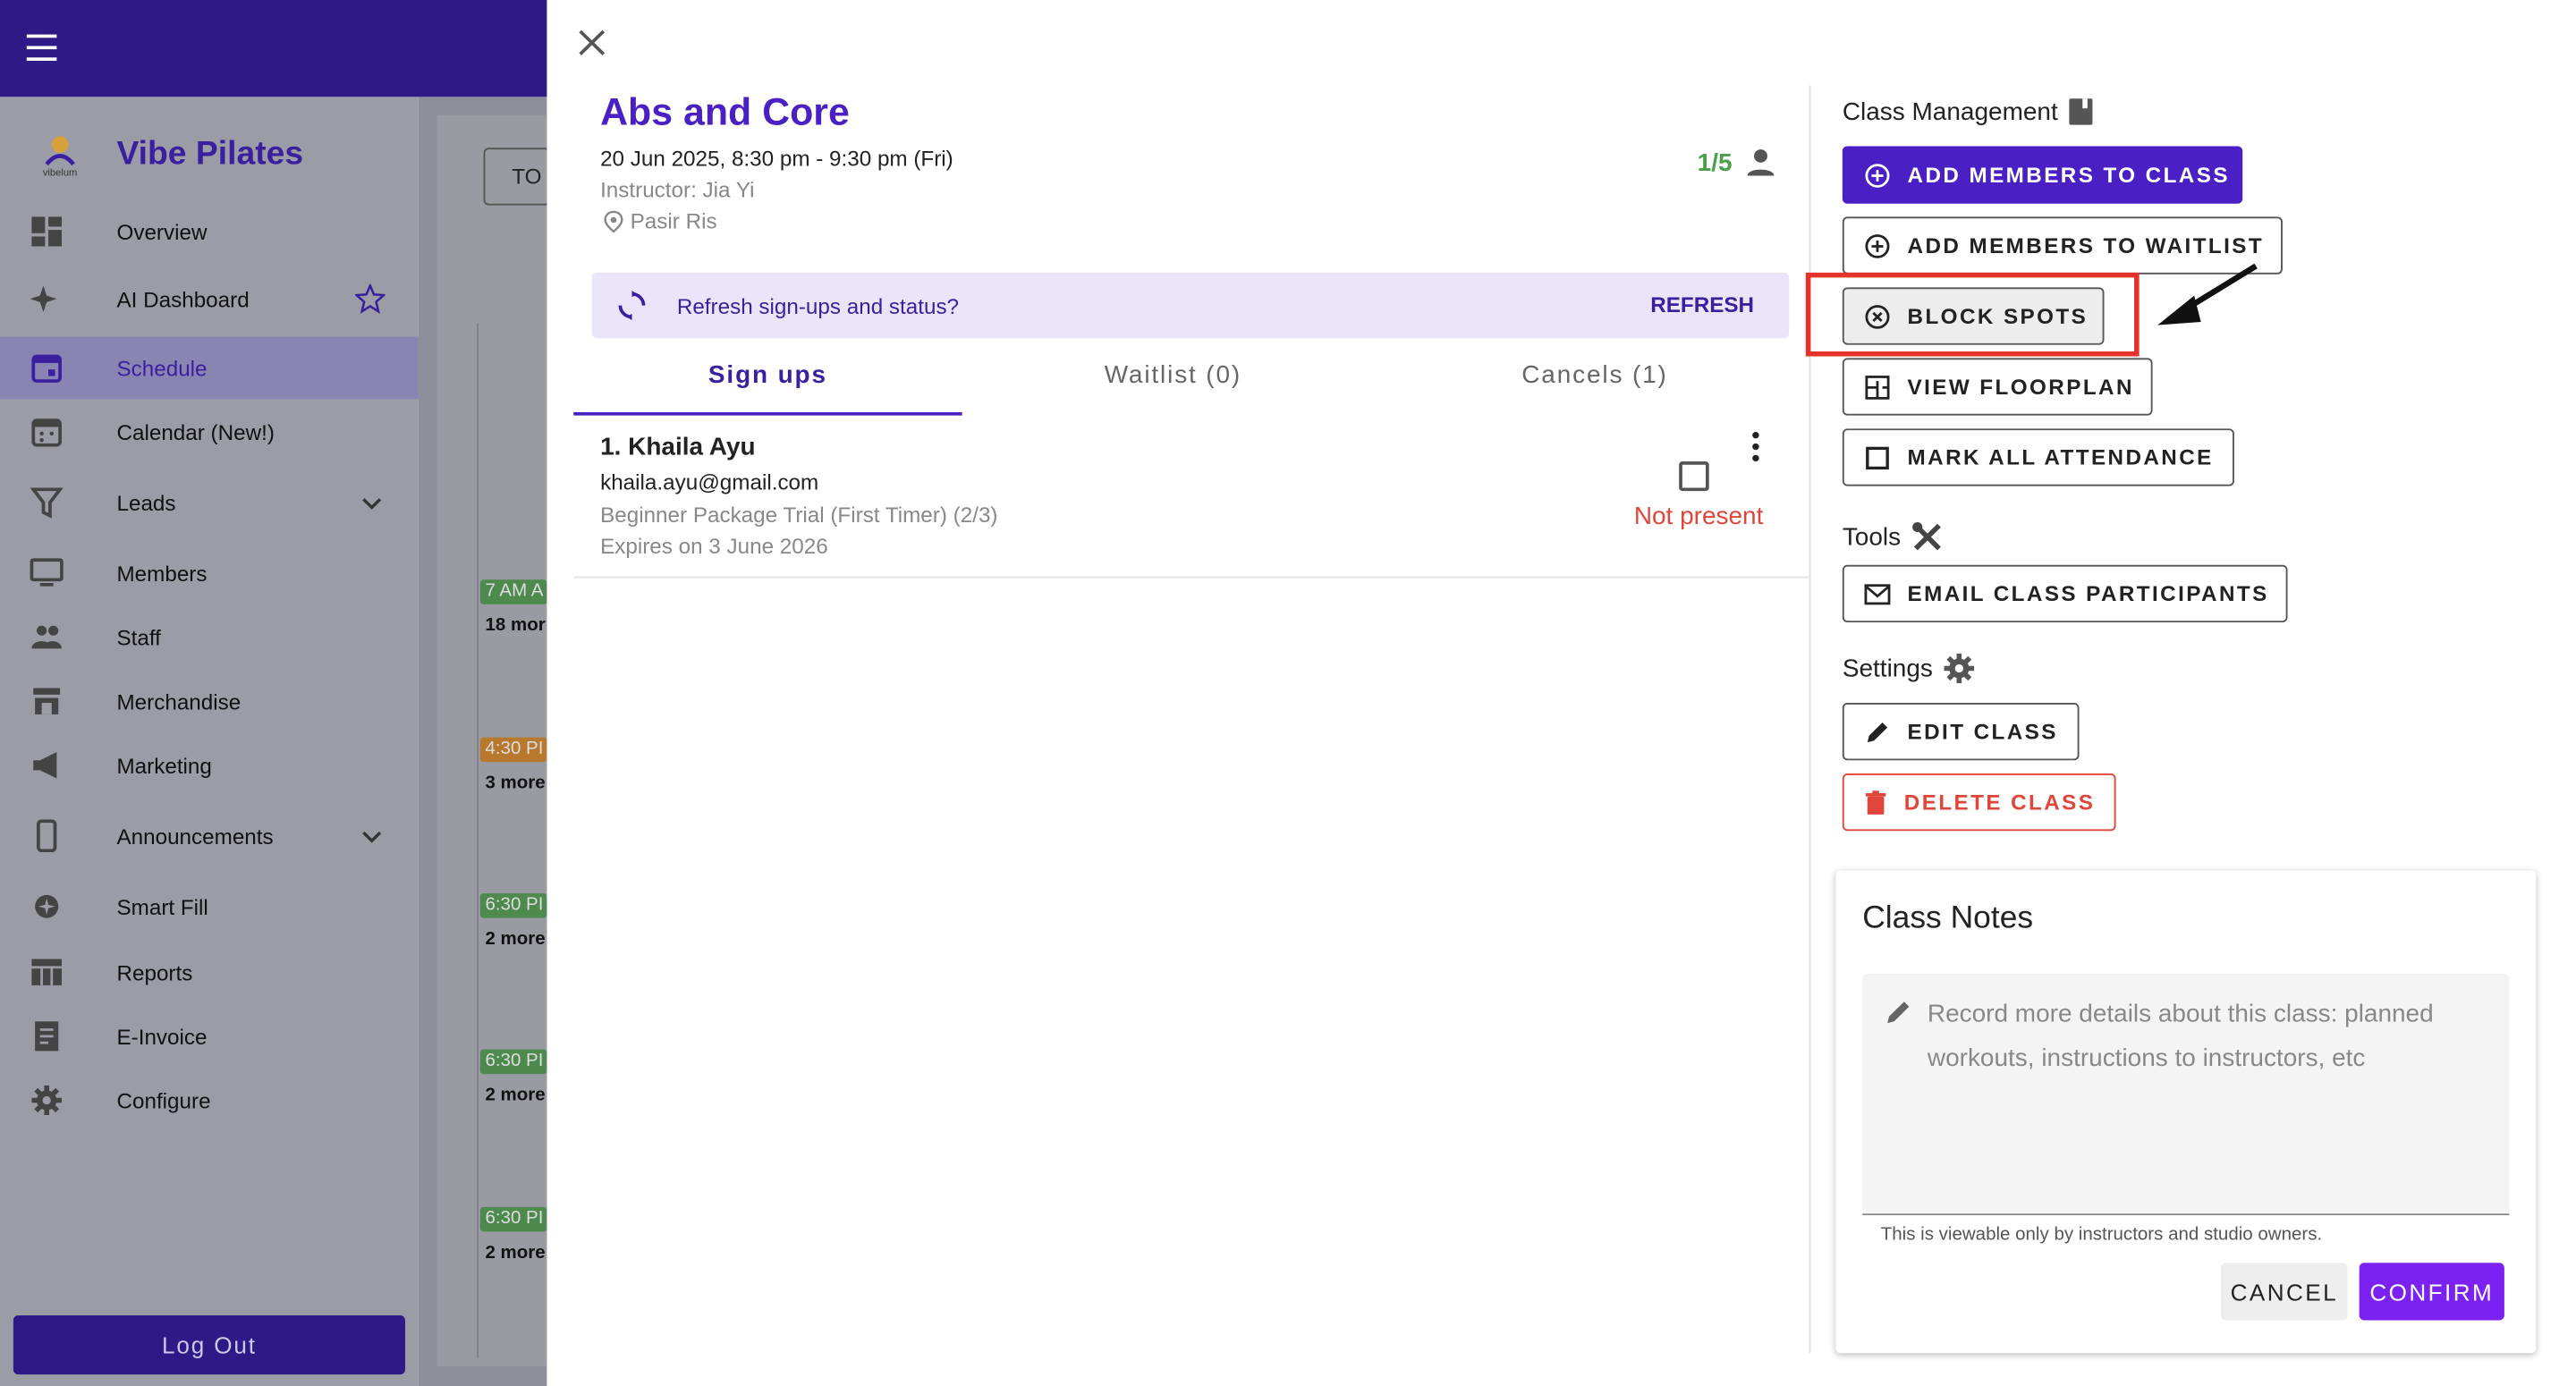 The image size is (2576, 1386). I want to click on highlight-box, so click(1972, 314).